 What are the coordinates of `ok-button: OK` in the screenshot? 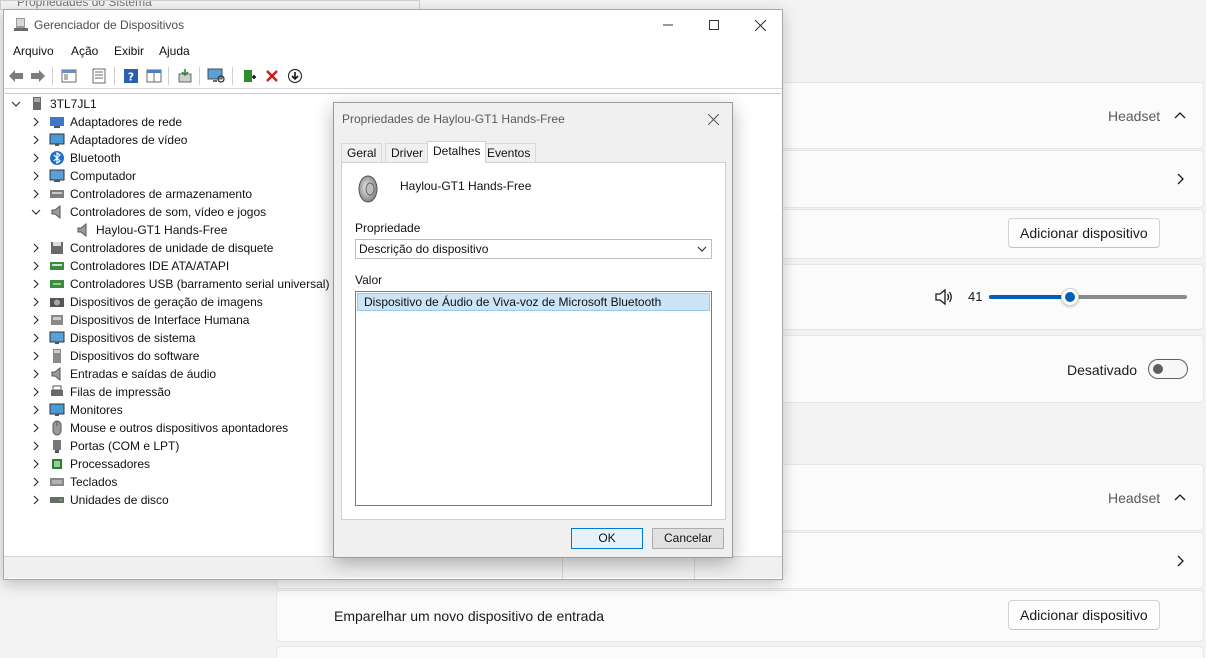 It's located at (607, 538).